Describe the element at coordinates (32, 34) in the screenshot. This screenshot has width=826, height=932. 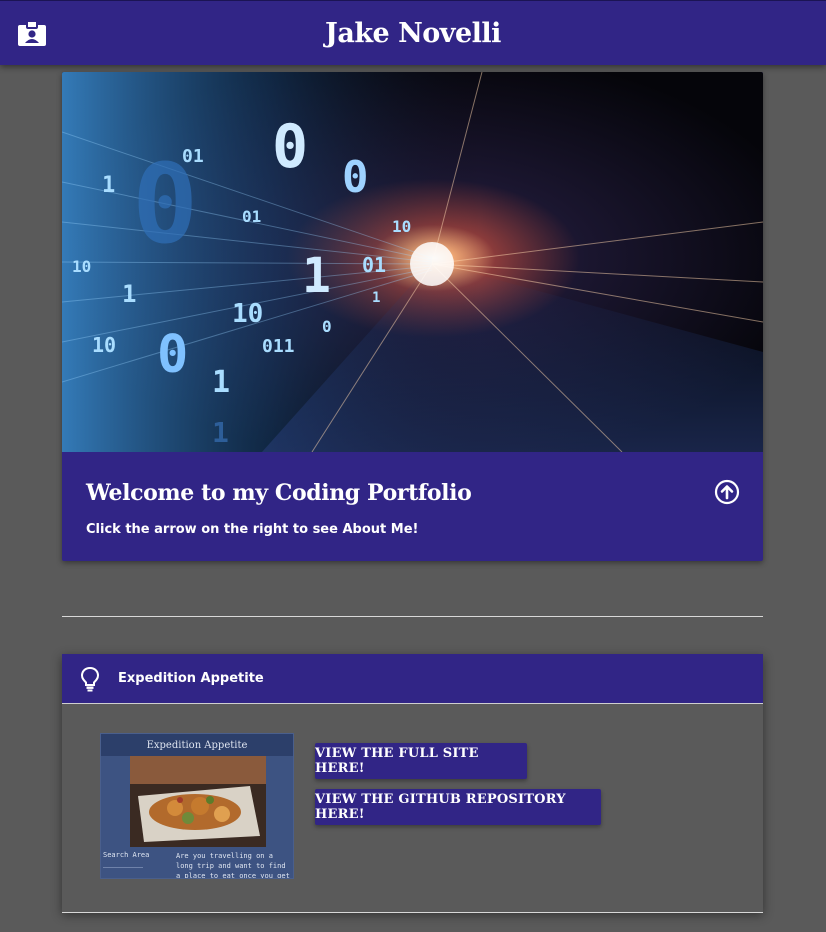
I see `id-badge-icon` at that location.